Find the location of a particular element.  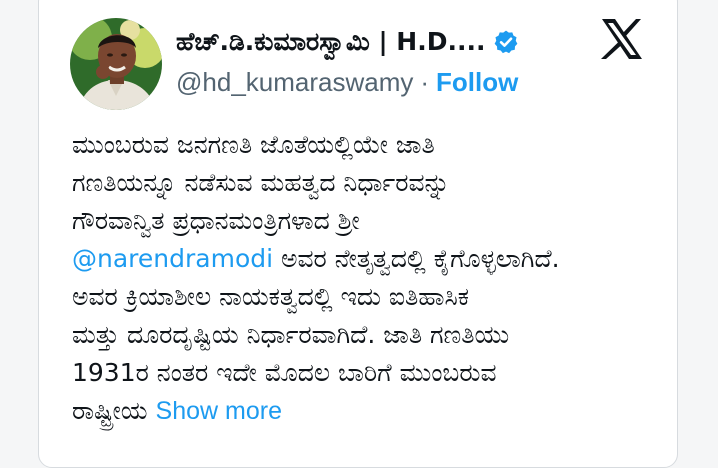

mention-link: @narendramodi is located at coordinates (172, 258).